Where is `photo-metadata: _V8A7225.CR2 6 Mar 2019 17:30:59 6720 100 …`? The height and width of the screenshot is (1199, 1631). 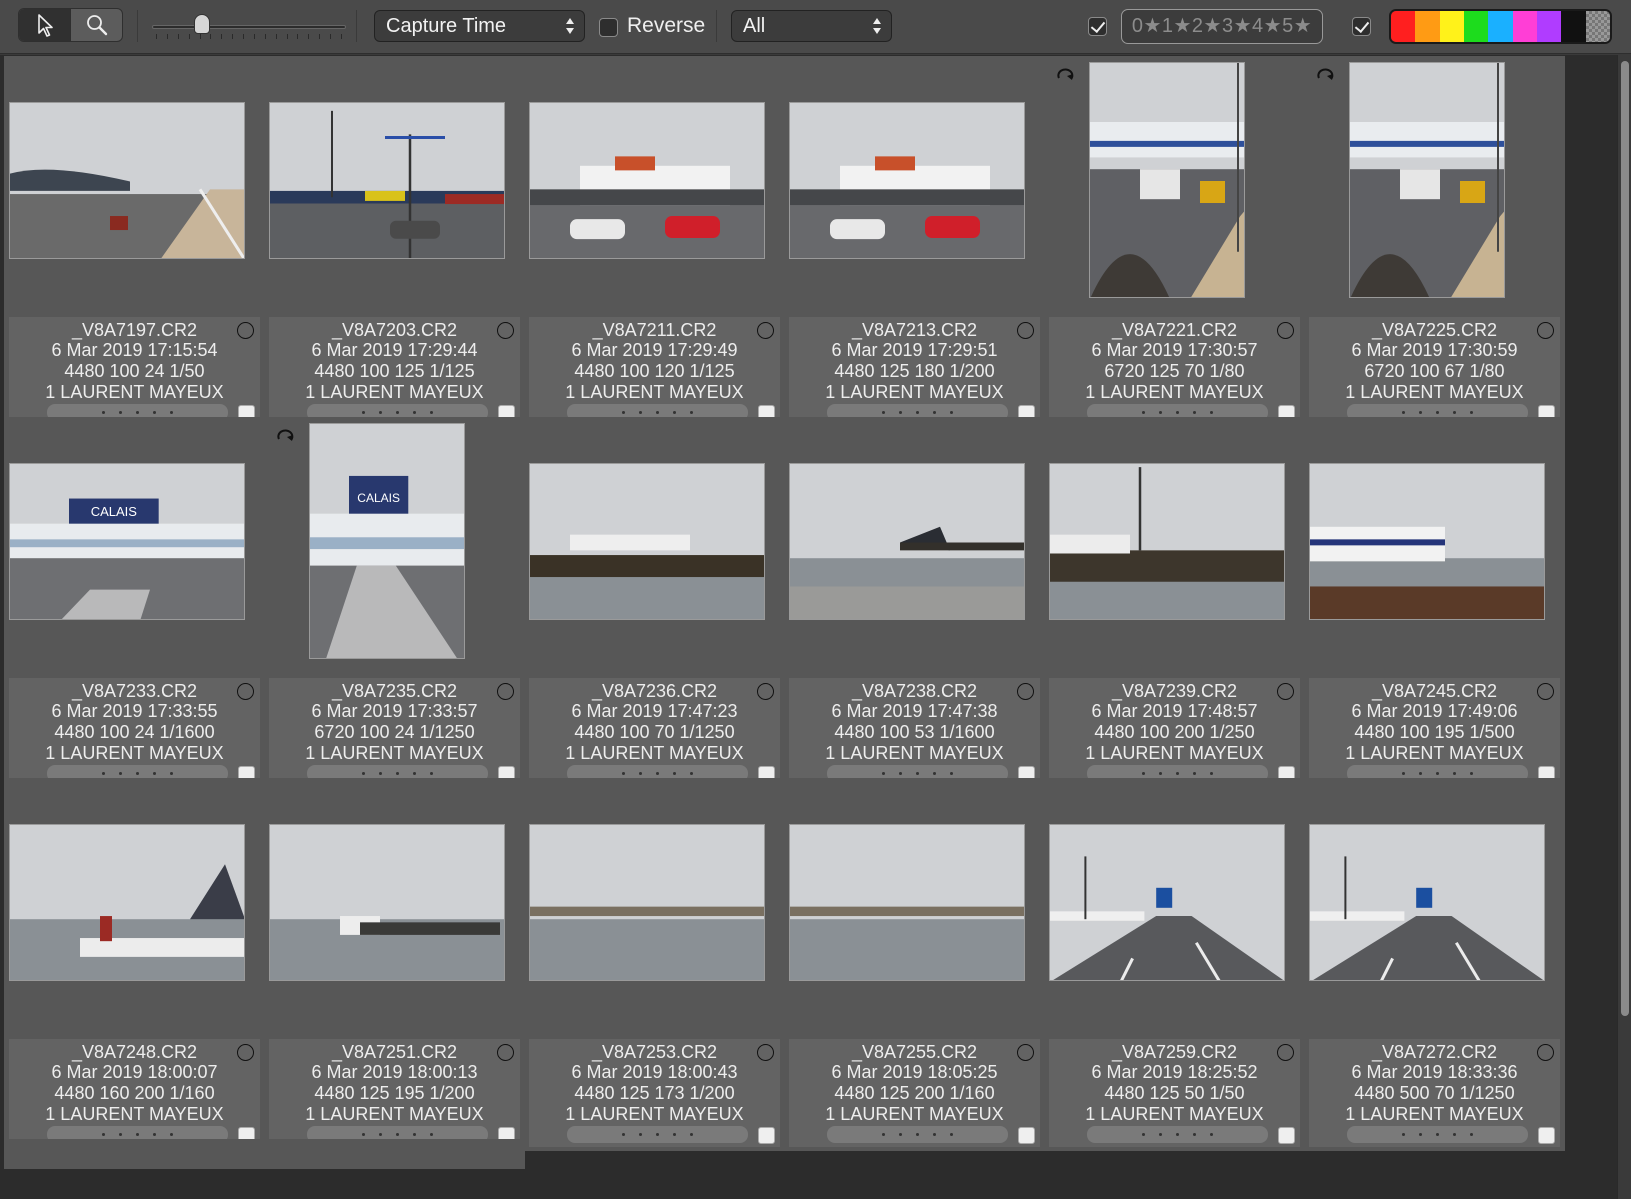 photo-metadata: _V8A7225.CR2 6 Mar 2019 17:30:59 6720 100 … is located at coordinates (1434, 371).